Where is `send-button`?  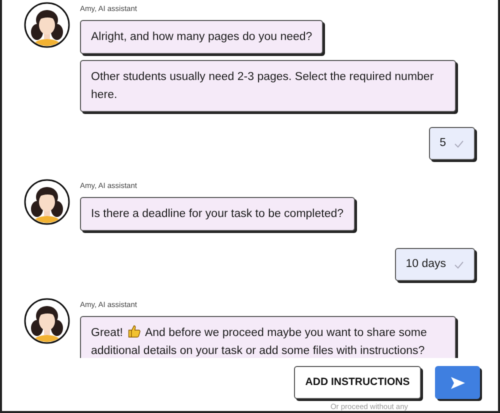 send-button is located at coordinates (457, 382).